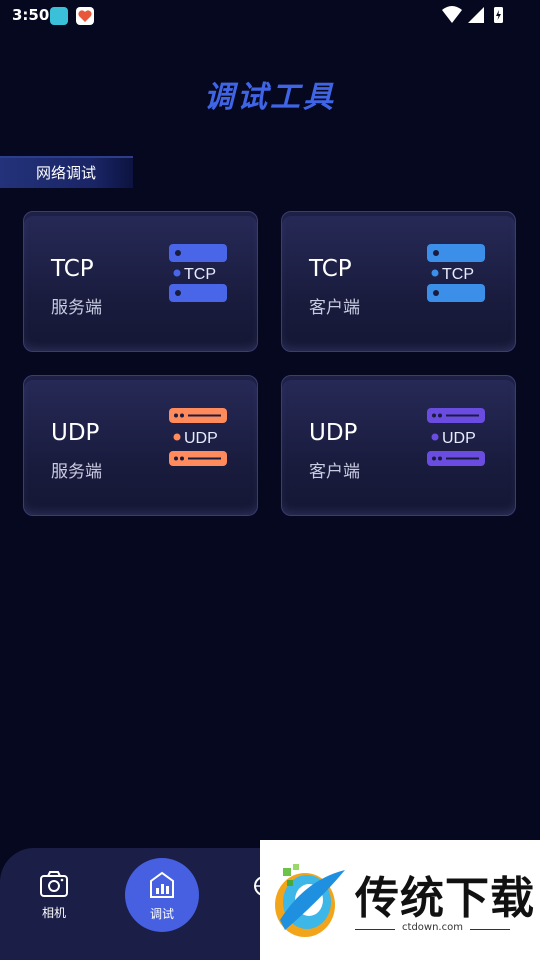  I want to click on wifi-icon, so click(452, 14).